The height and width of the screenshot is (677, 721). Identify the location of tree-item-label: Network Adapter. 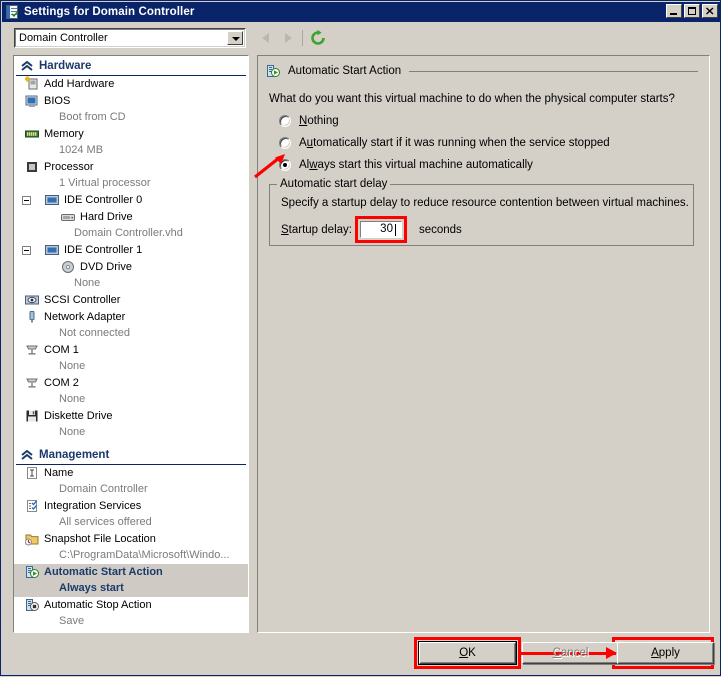
(85, 317).